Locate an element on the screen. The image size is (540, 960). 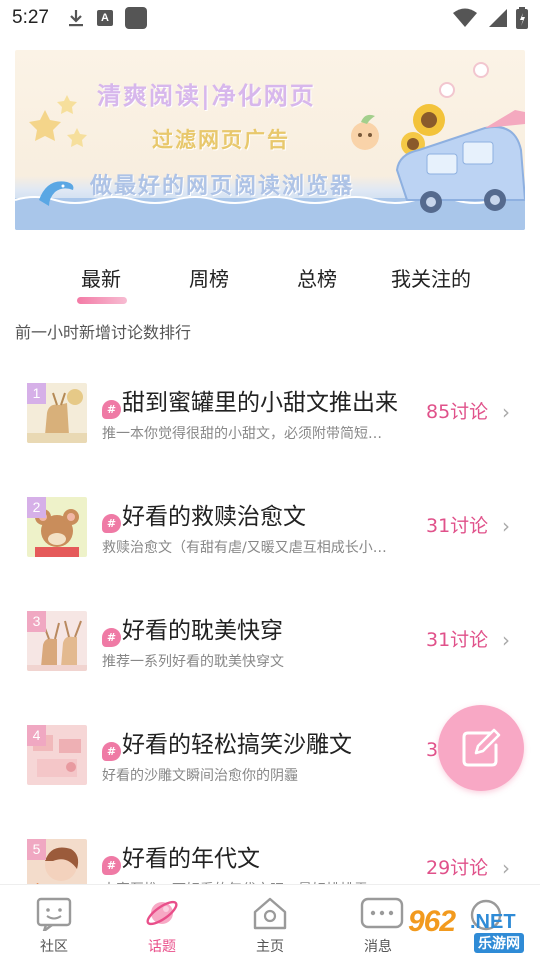
nav-label: 话题 is located at coordinates (162, 947).